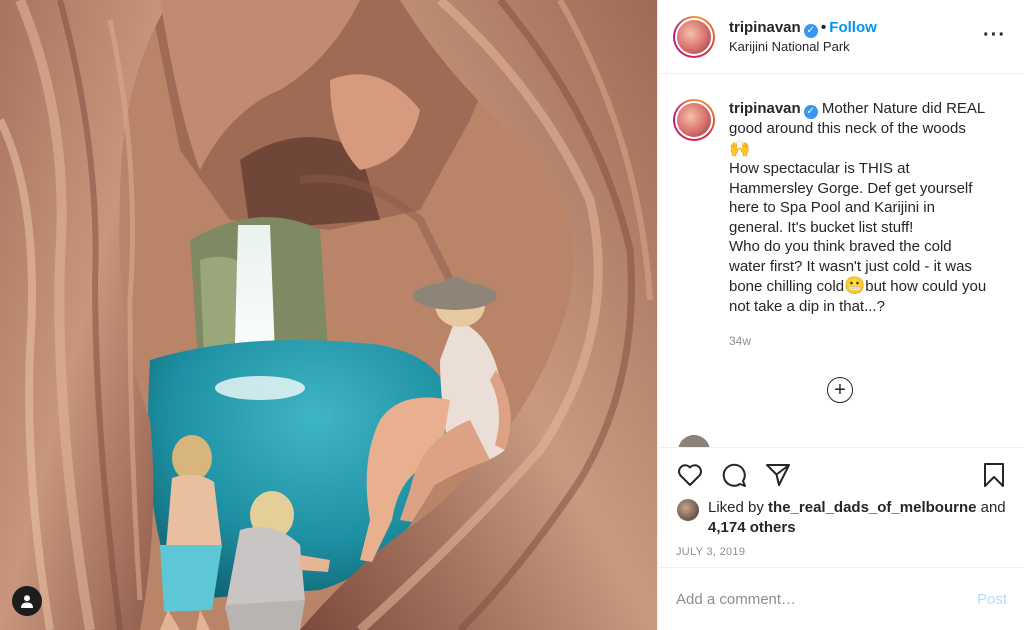 The width and height of the screenshot is (1024, 630). Describe the element at coordinates (736, 507) in the screenshot. I see `likes-prefix: Liked by` at that location.